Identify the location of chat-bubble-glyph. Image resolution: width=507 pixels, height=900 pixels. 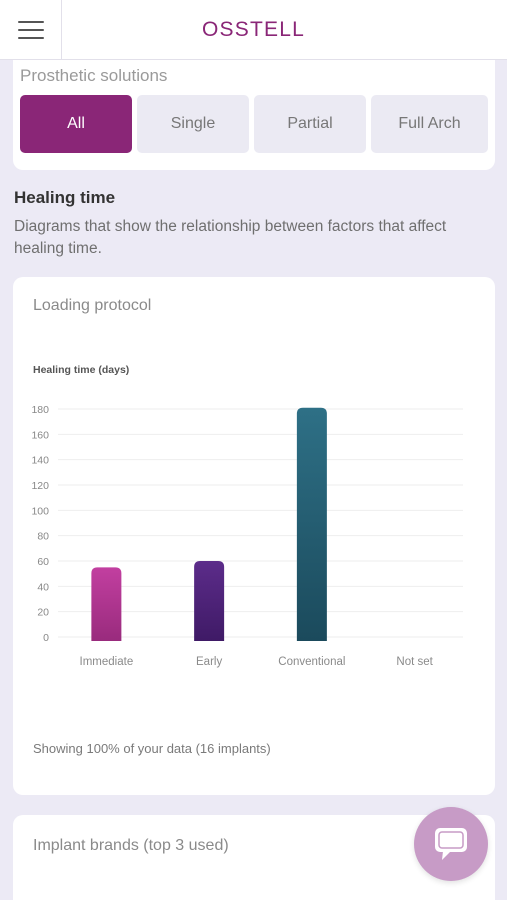
(451, 844).